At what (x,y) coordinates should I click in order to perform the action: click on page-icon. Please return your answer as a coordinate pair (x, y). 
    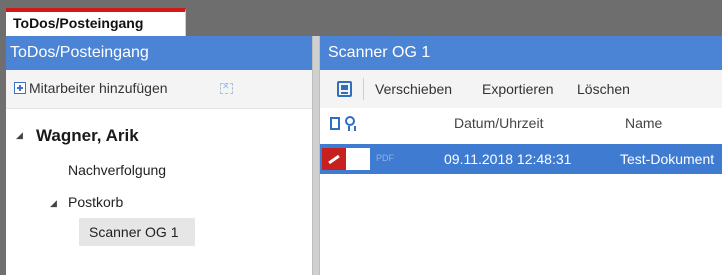
    Looking at the image, I should click on (335, 123).